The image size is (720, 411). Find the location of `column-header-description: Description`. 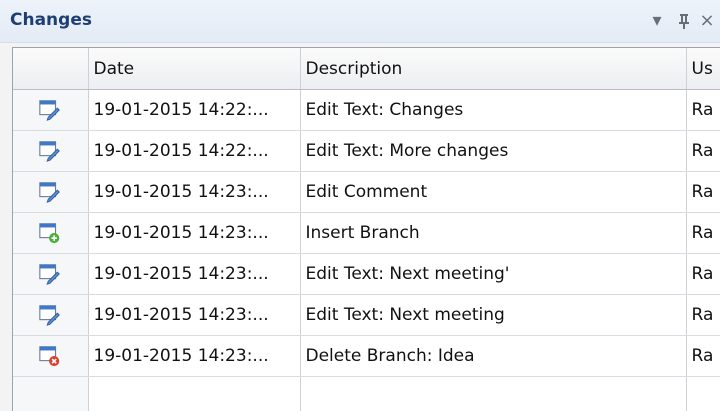

column-header-description: Description is located at coordinates (493, 69).